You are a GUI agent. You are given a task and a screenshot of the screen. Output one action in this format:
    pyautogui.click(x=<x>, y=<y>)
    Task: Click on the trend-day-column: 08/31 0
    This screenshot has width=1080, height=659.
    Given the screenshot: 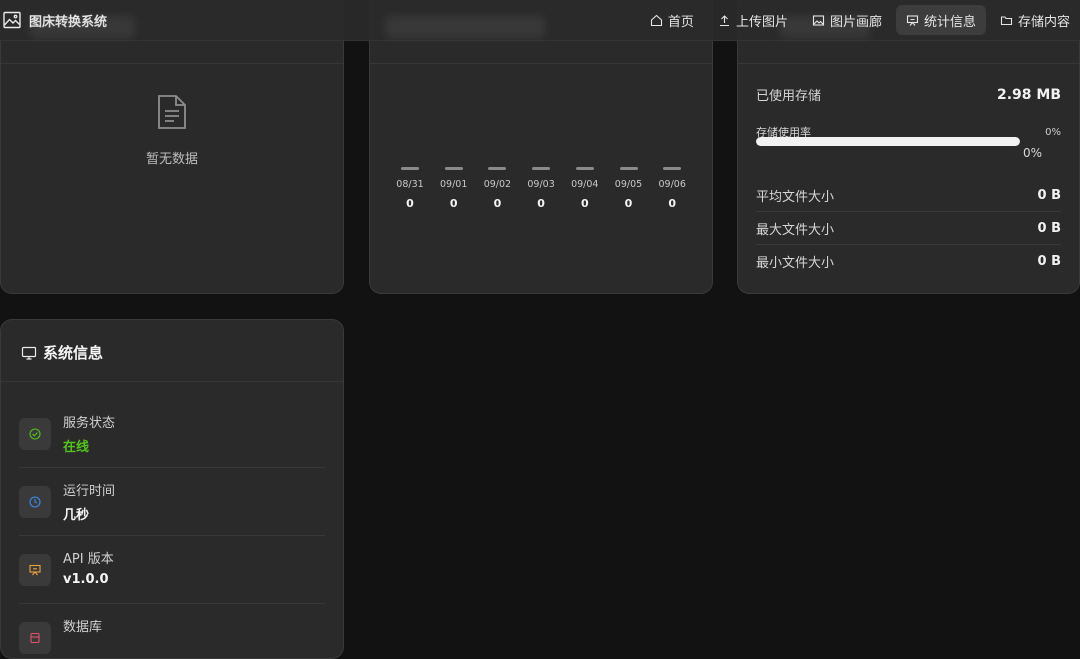 What is the action you would take?
    pyautogui.click(x=410, y=188)
    